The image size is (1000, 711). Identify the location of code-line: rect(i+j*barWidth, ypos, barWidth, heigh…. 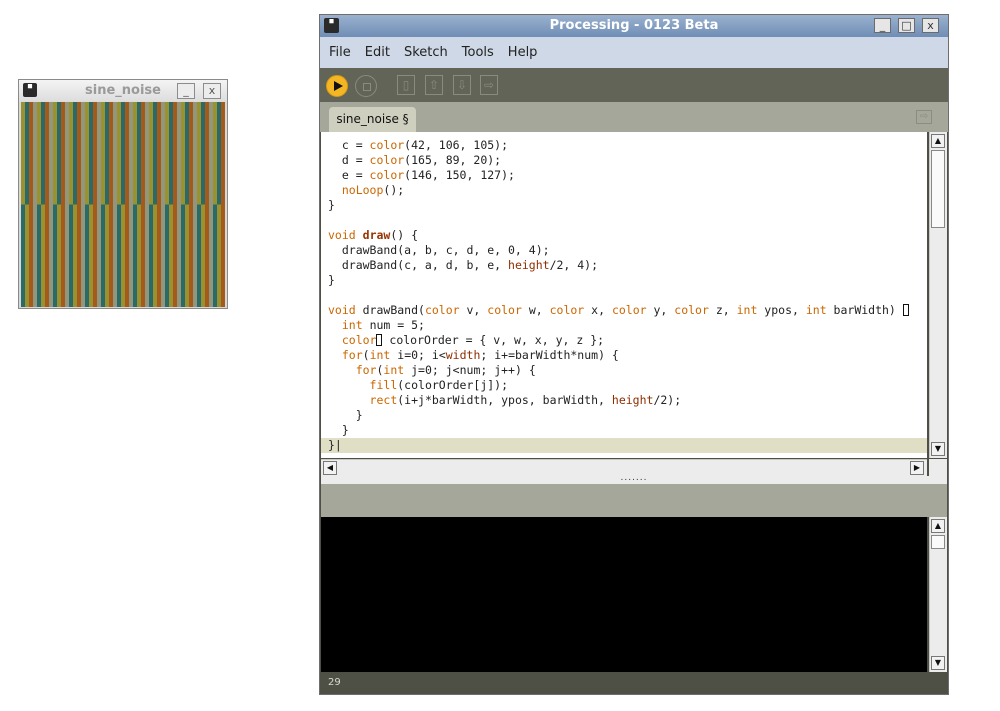
(525, 400).